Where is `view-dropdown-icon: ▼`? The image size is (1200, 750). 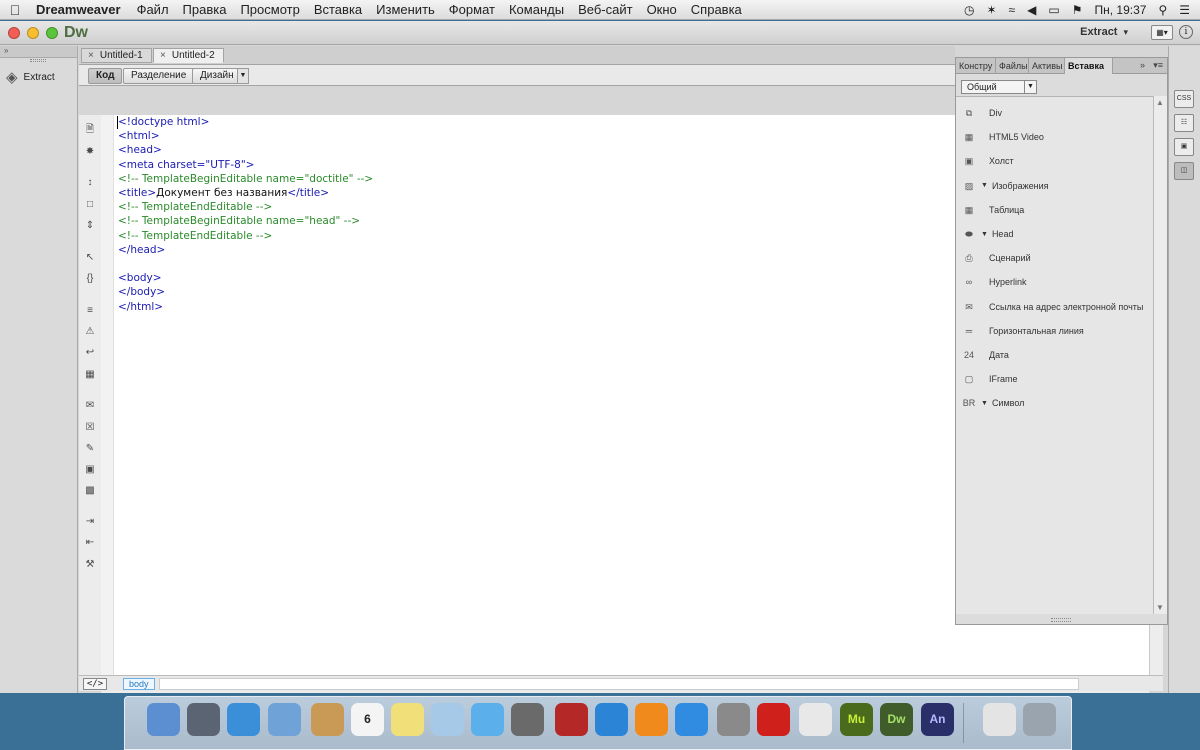
view-dropdown-icon: ▼ is located at coordinates (243, 76).